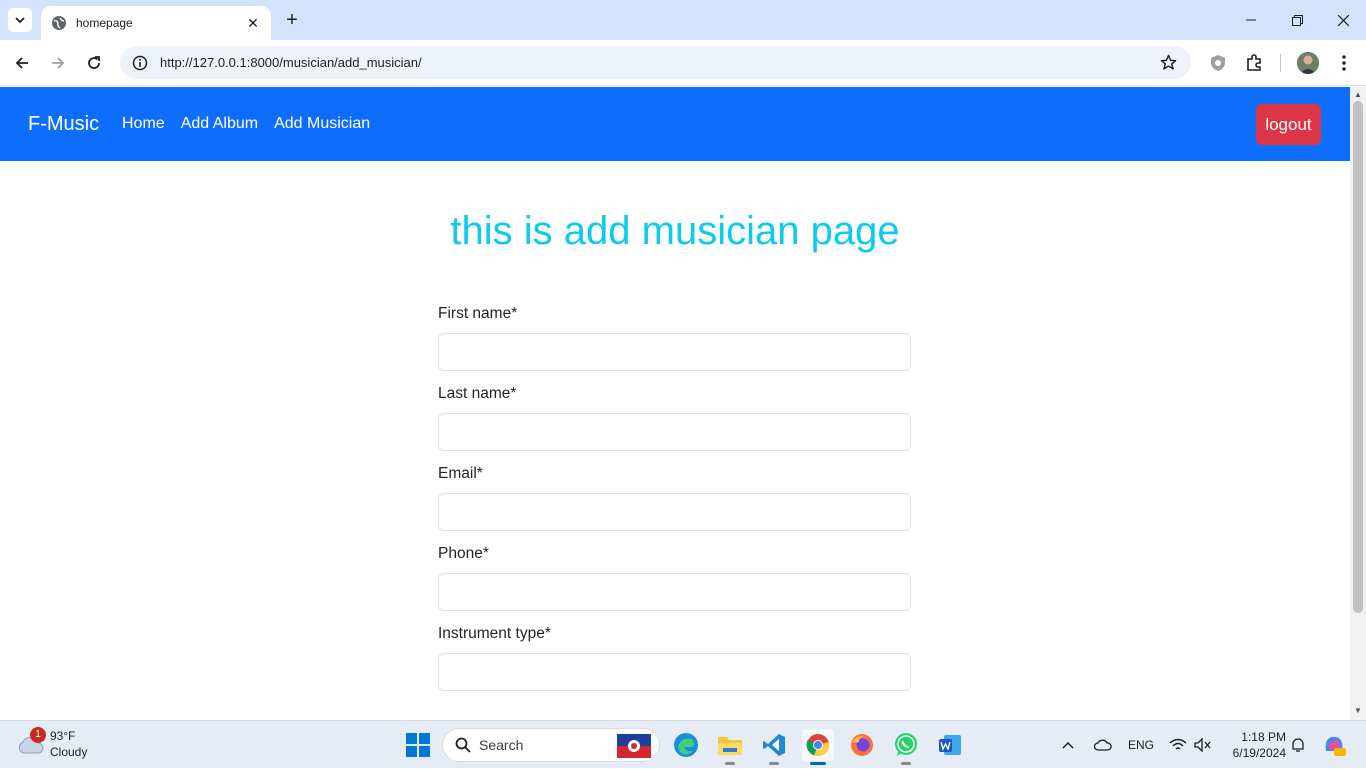  I want to click on taskbar-app-vscode, so click(774, 747).